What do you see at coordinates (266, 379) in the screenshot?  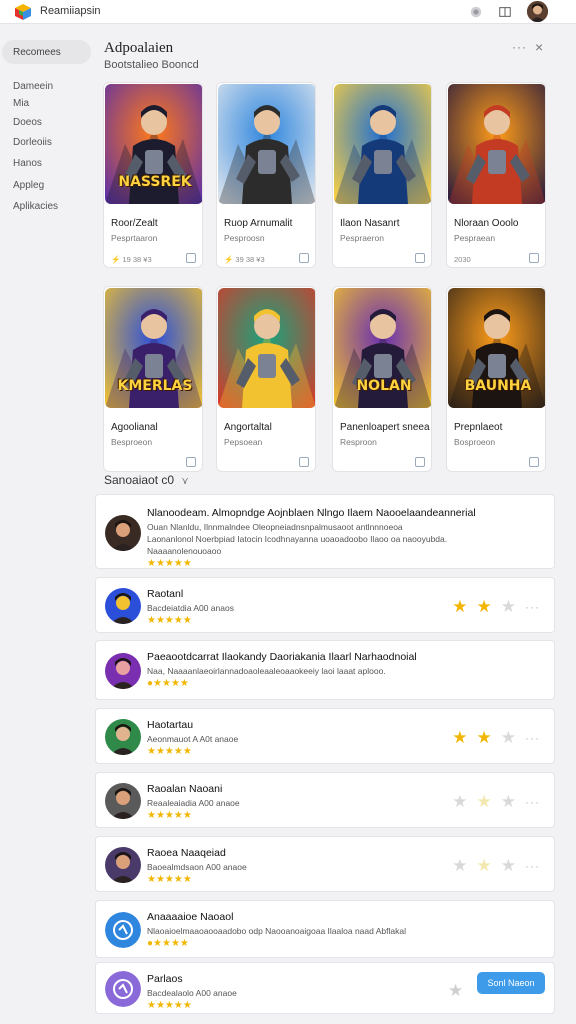 I see `game-card: Angortaltal Pepsoean` at bounding box center [266, 379].